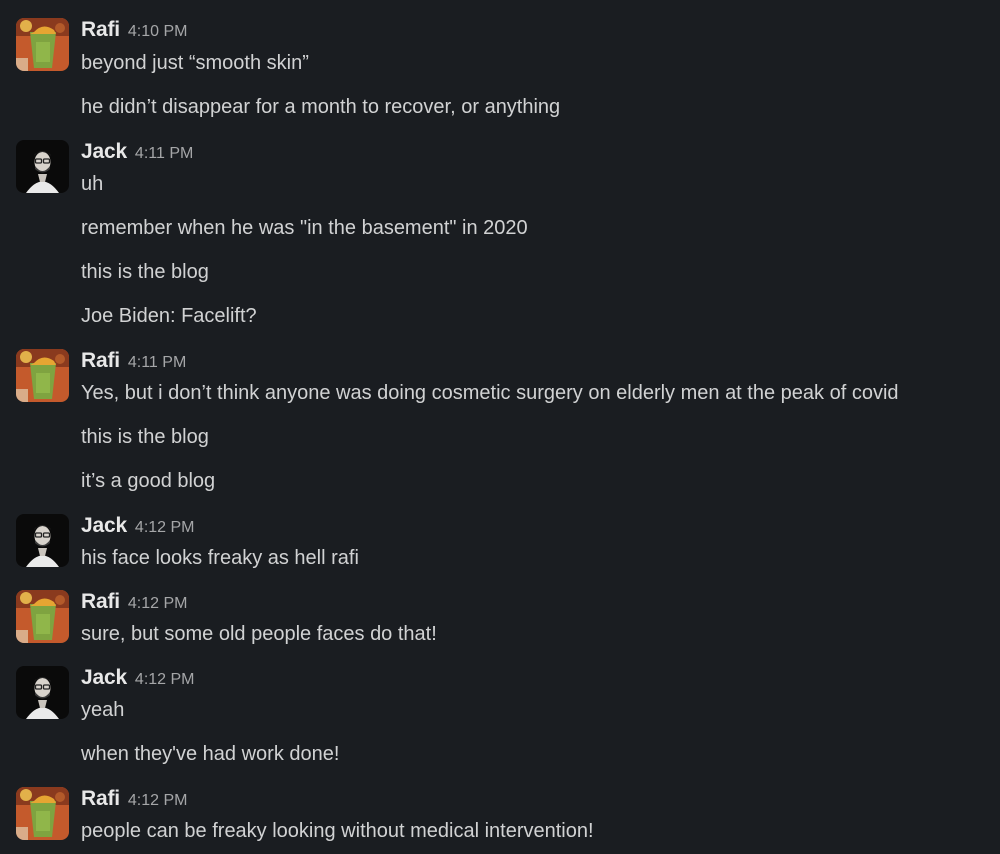 This screenshot has height=854, width=1000. I want to click on message-text: Joe Biden: Facelift?, so click(169, 316).